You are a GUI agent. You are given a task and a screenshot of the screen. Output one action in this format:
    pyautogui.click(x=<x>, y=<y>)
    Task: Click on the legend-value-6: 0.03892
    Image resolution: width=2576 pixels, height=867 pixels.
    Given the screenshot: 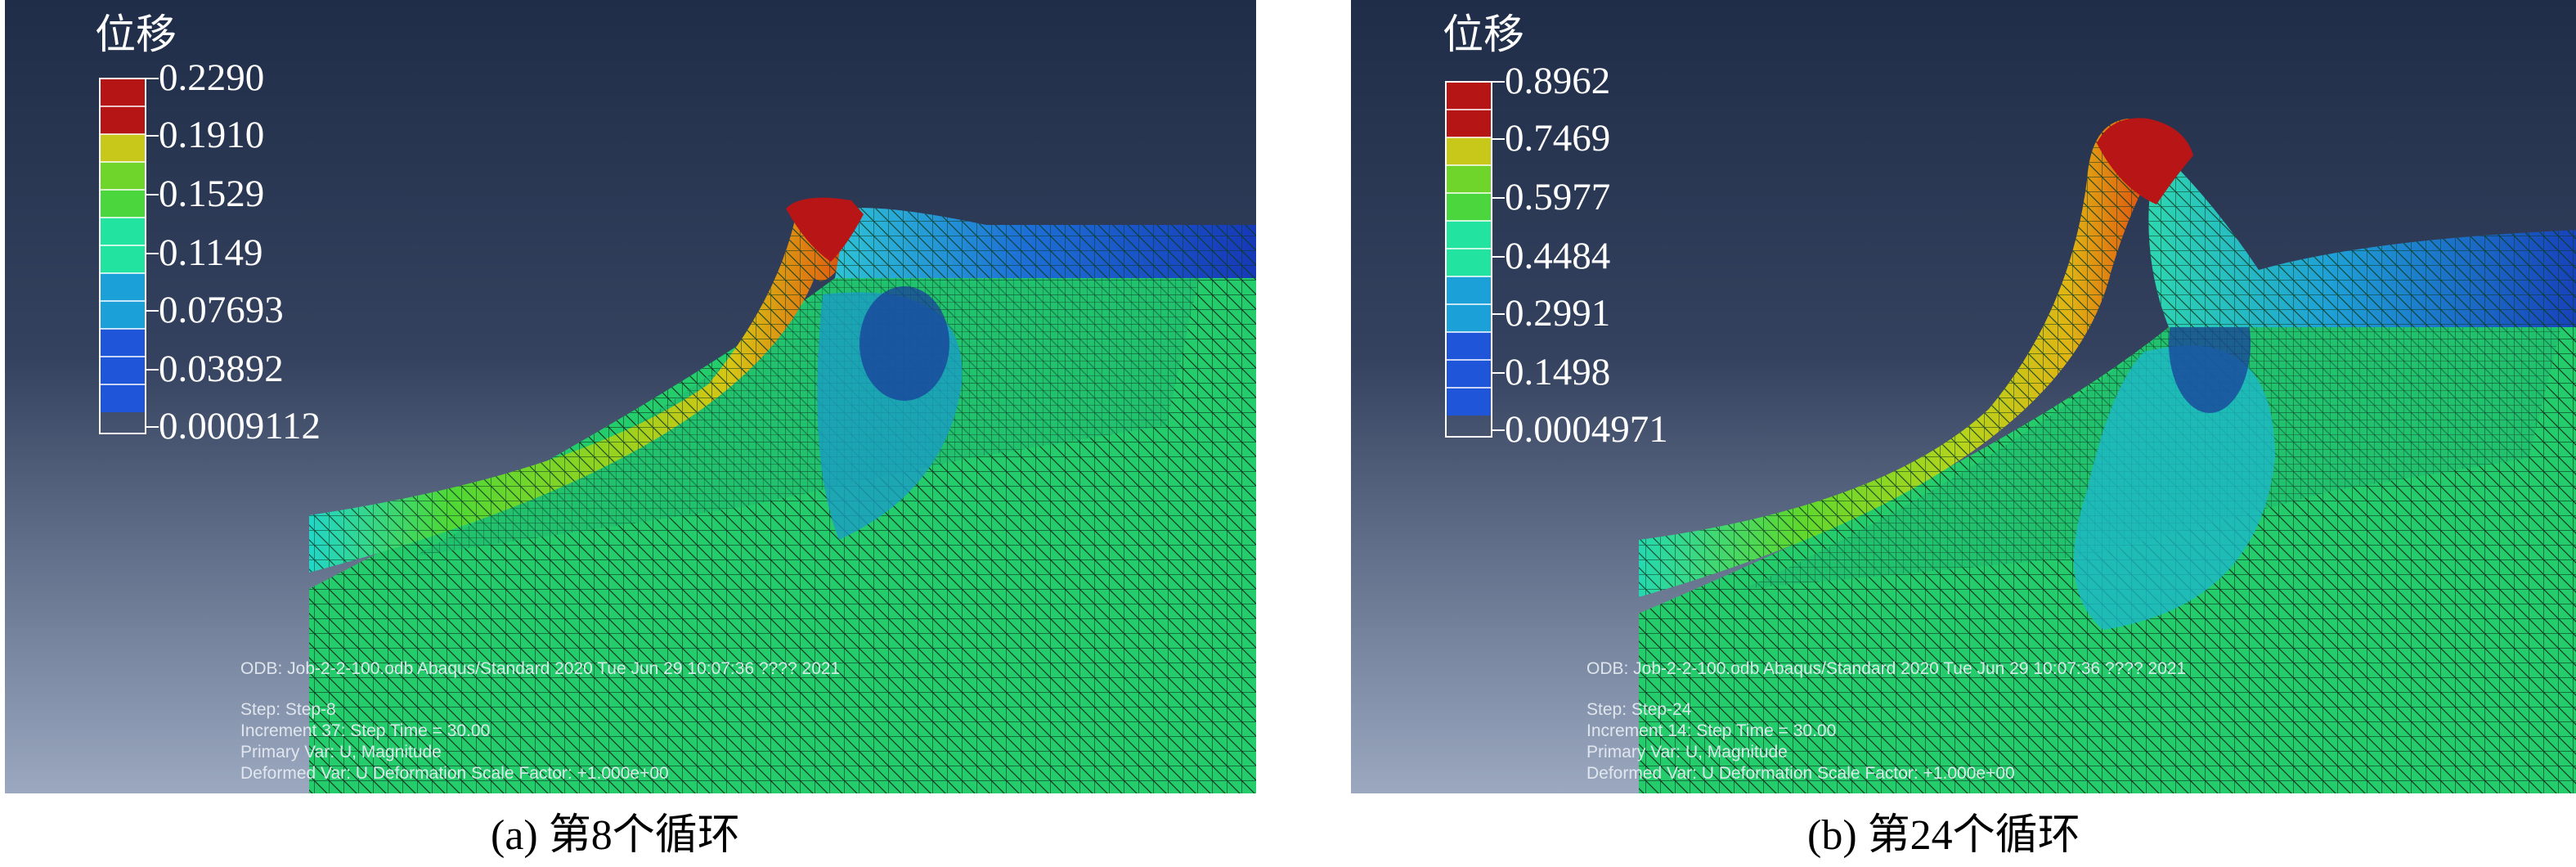 What is the action you would take?
    pyautogui.click(x=221, y=369)
    